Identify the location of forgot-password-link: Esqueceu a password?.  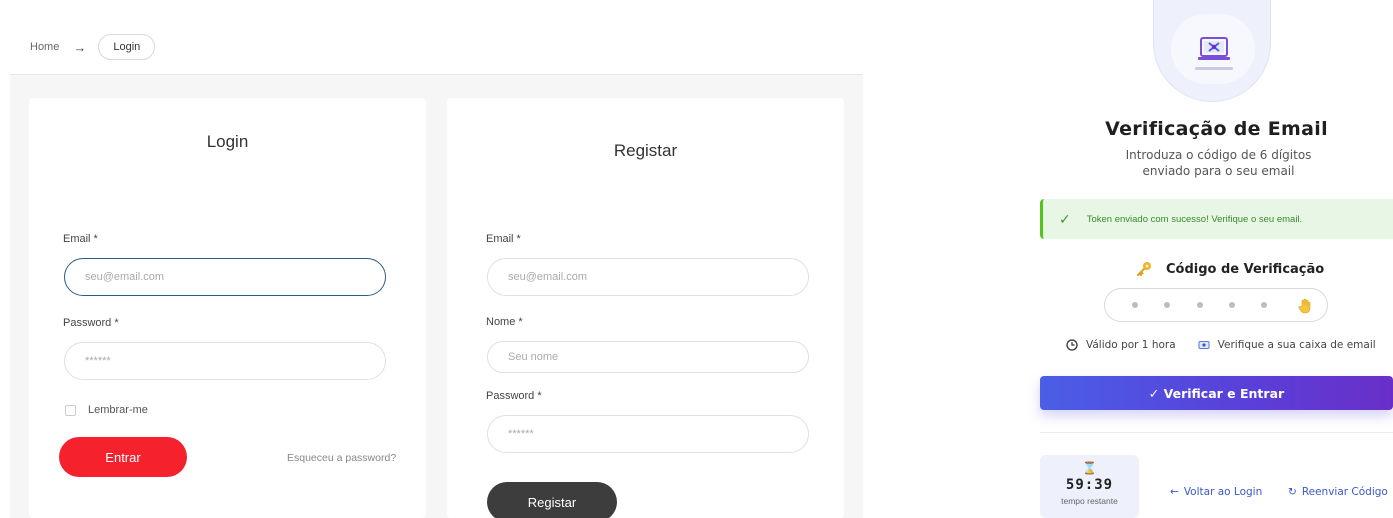
(341, 458).